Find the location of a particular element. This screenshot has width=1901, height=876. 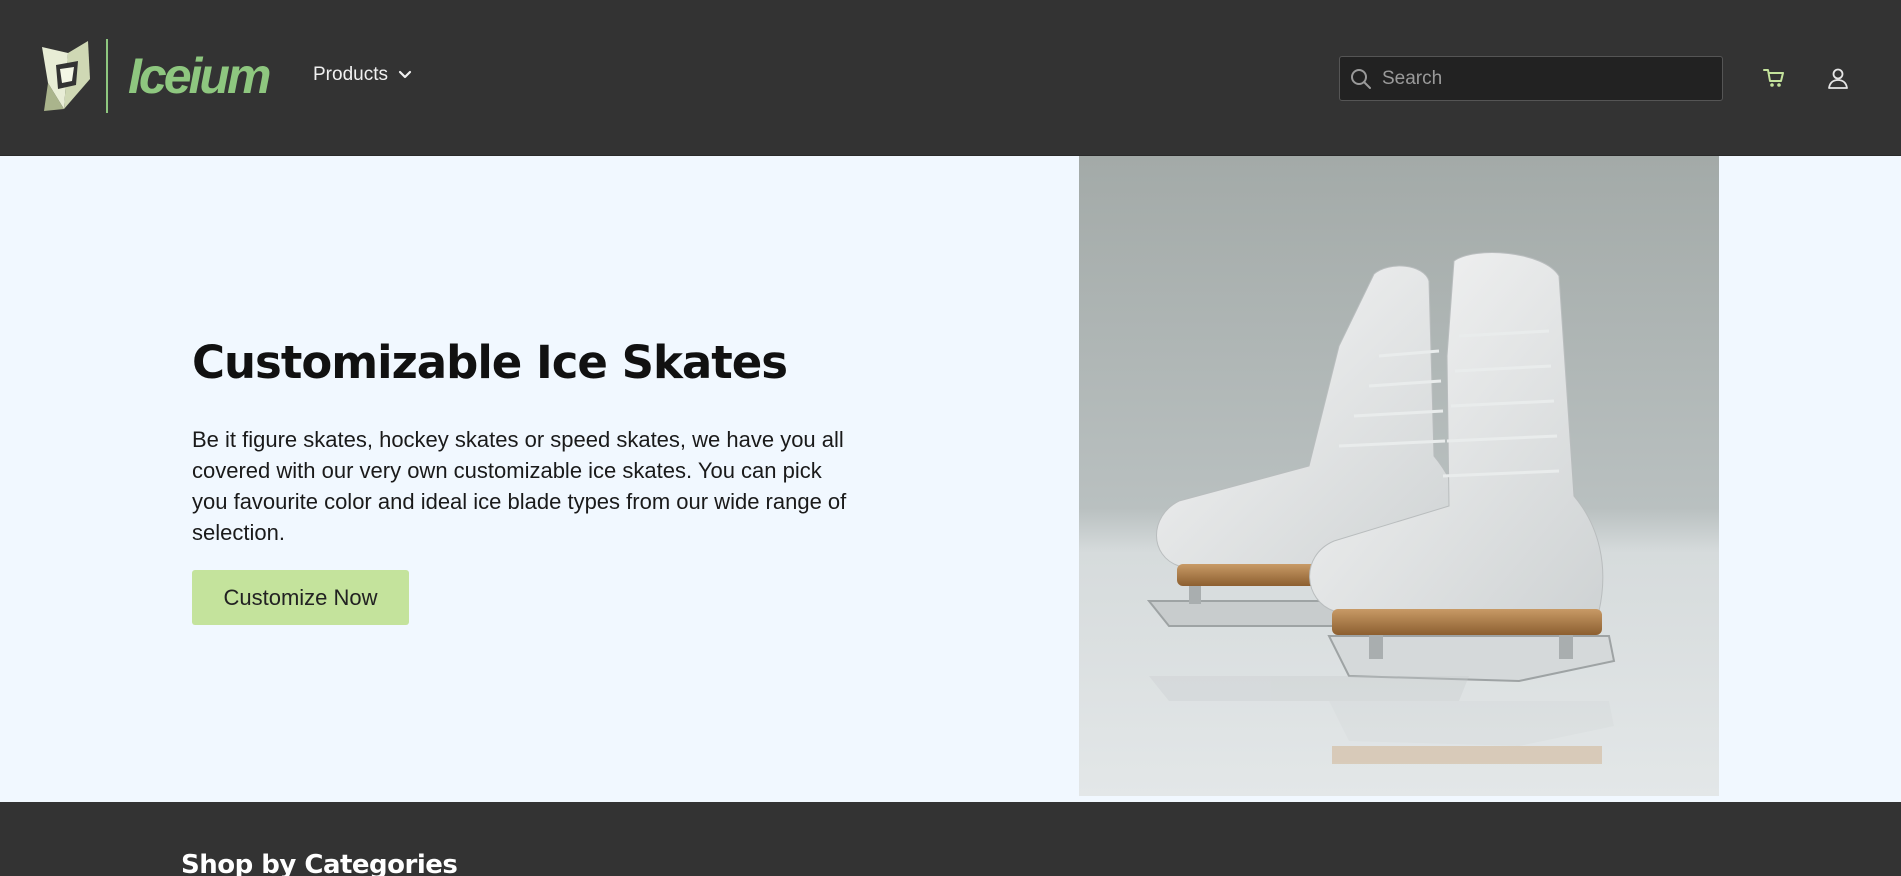

cart-icon is located at coordinates (1773, 78).